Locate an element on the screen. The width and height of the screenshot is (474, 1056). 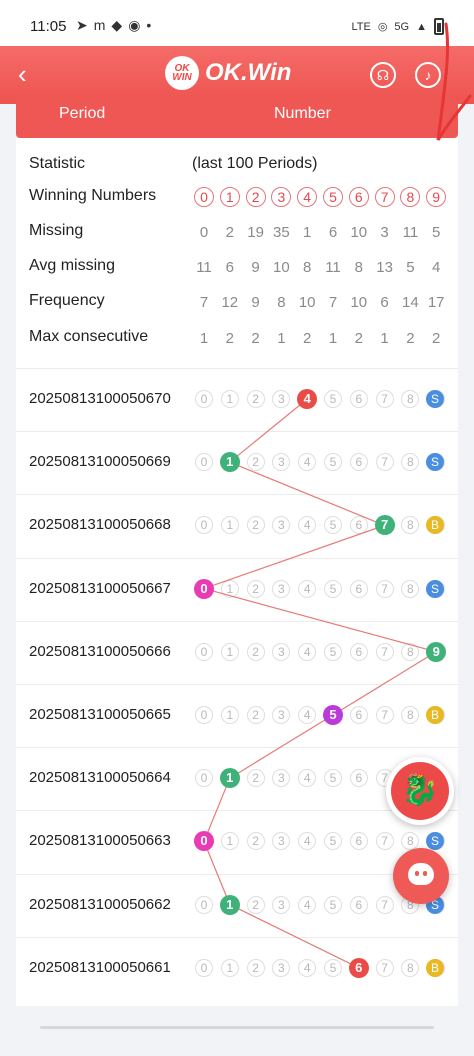
home-indicator is located at coordinates (237, 1027).